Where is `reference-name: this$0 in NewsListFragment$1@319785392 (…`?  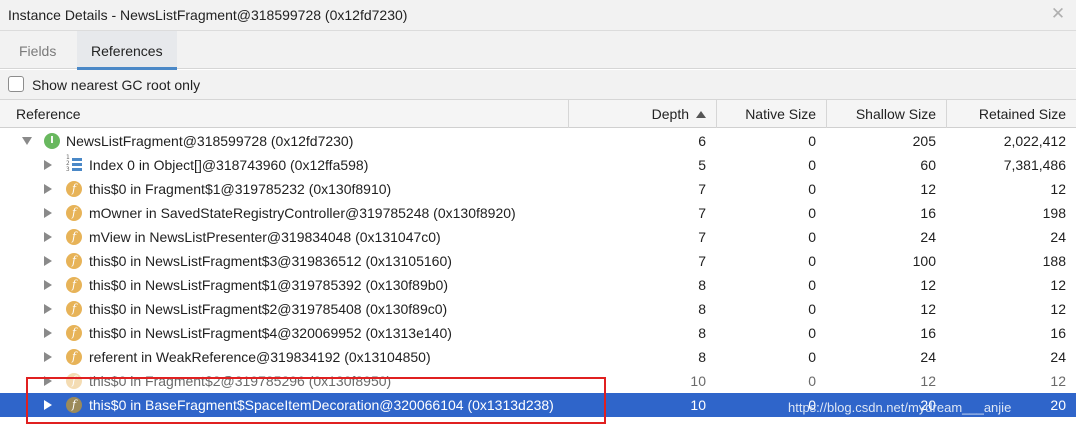
reference-name: this$0 in NewsListFragment$1@319785392 (… is located at coordinates (268, 285).